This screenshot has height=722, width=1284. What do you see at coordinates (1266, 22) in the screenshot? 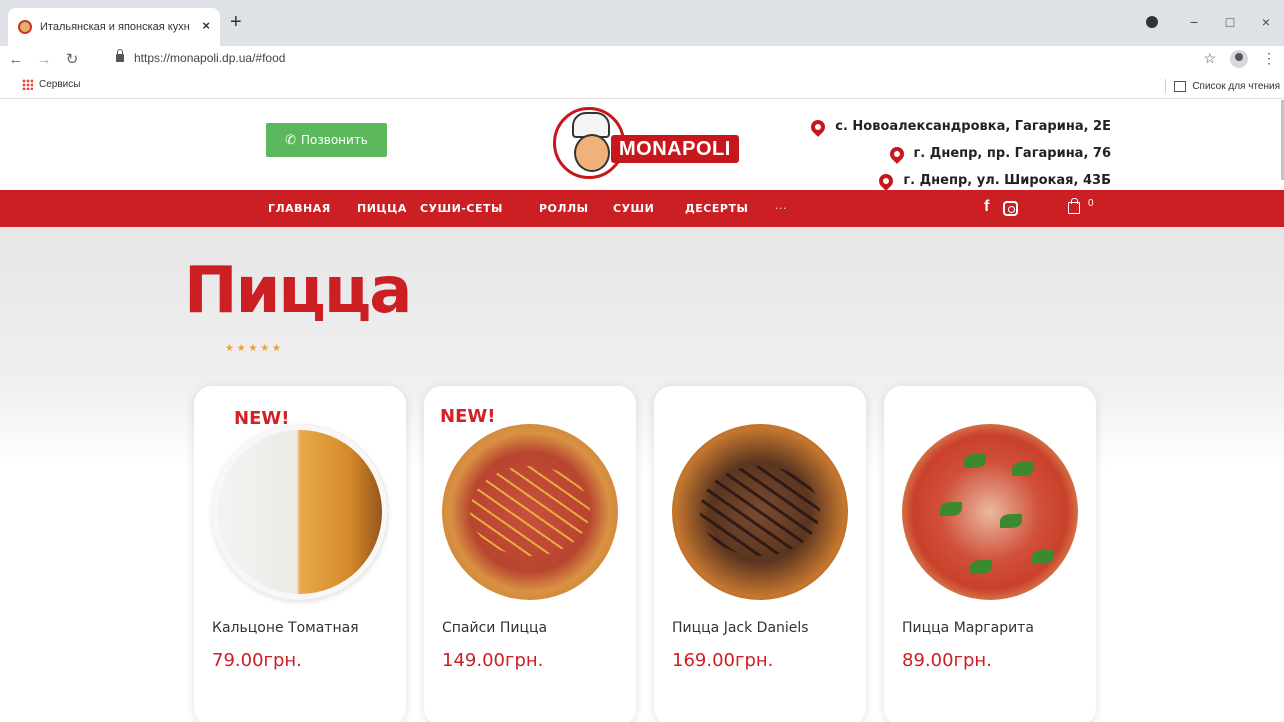
I see `window-close-button: ×` at bounding box center [1266, 22].